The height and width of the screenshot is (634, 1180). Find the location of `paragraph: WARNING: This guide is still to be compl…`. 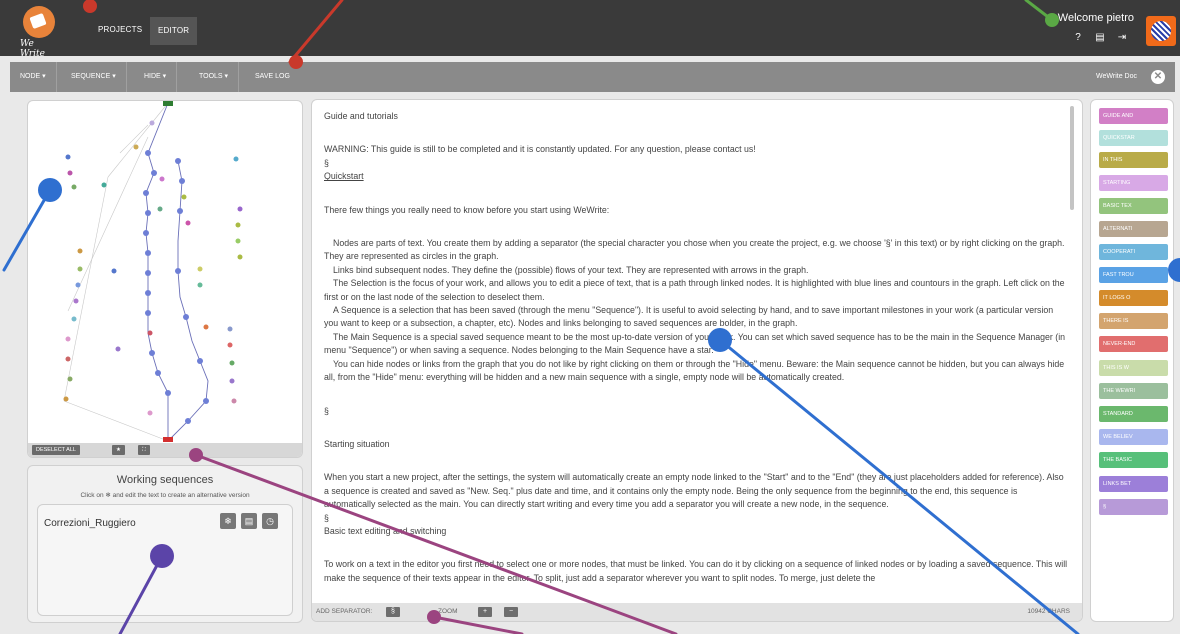

paragraph: WARNING: This guide is still to be compl… is located at coordinates (540, 149).